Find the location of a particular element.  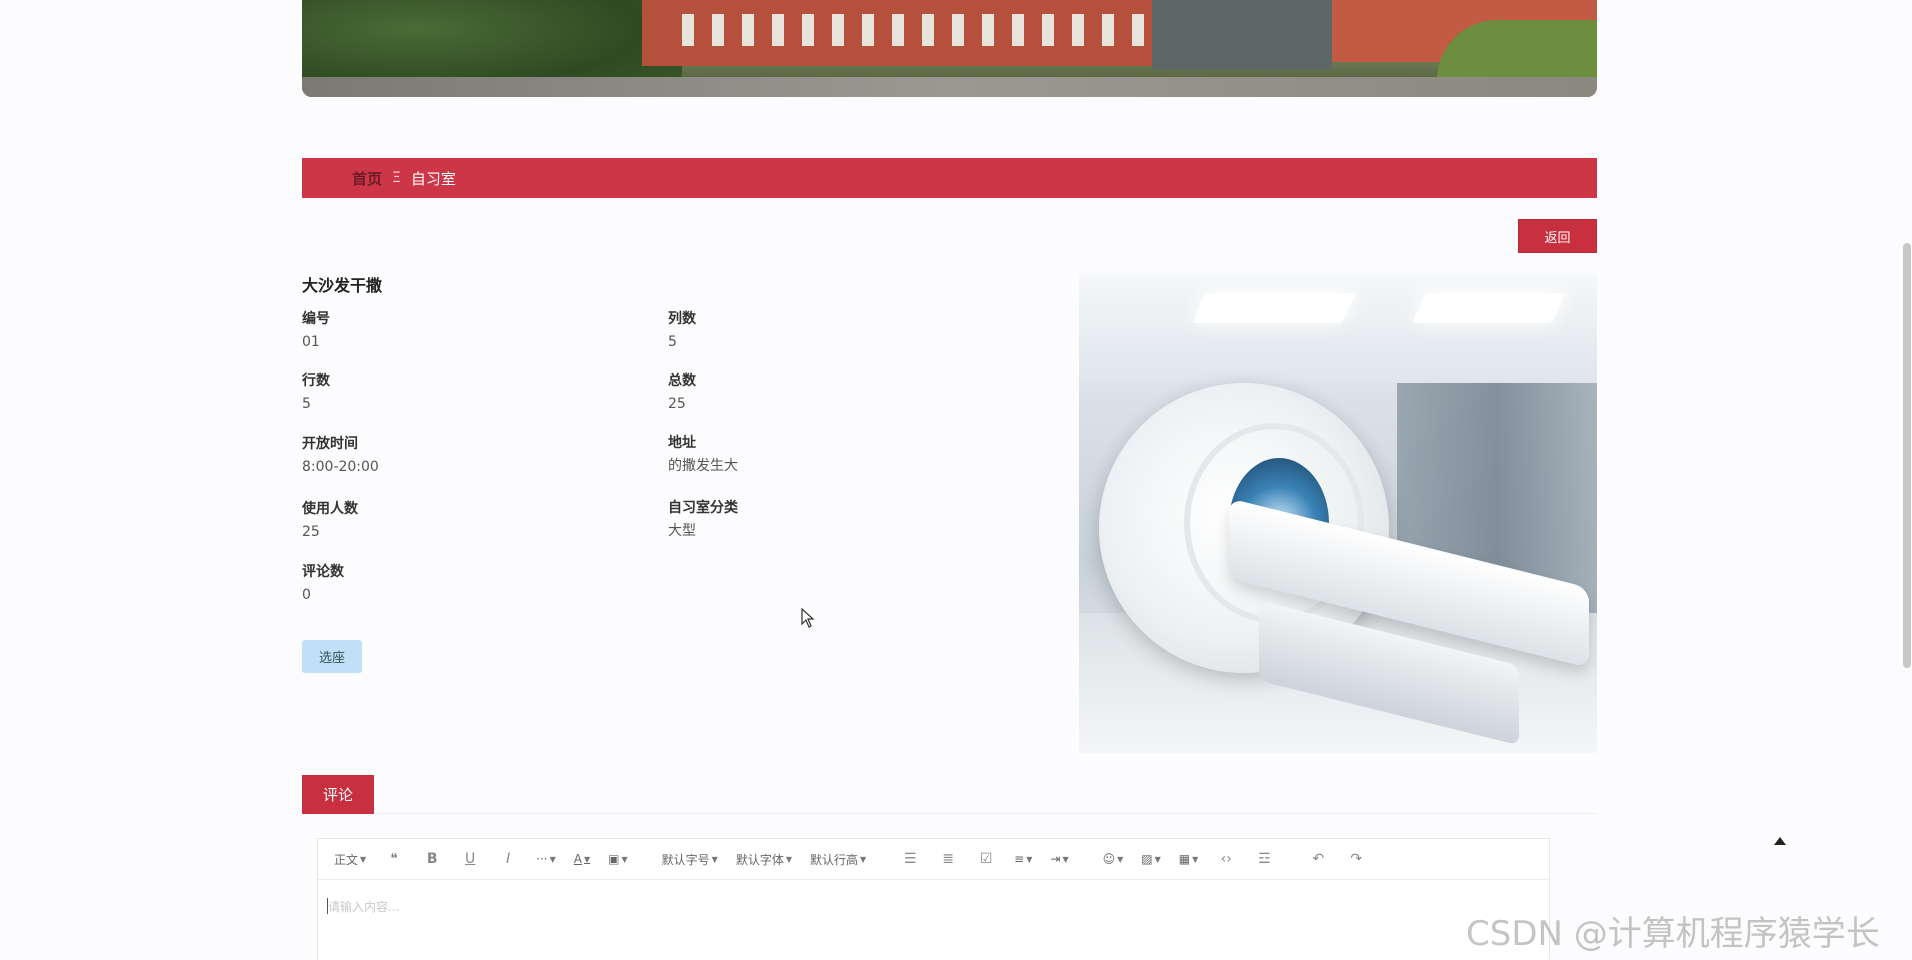

field-label: 编号 is located at coordinates (316, 319).